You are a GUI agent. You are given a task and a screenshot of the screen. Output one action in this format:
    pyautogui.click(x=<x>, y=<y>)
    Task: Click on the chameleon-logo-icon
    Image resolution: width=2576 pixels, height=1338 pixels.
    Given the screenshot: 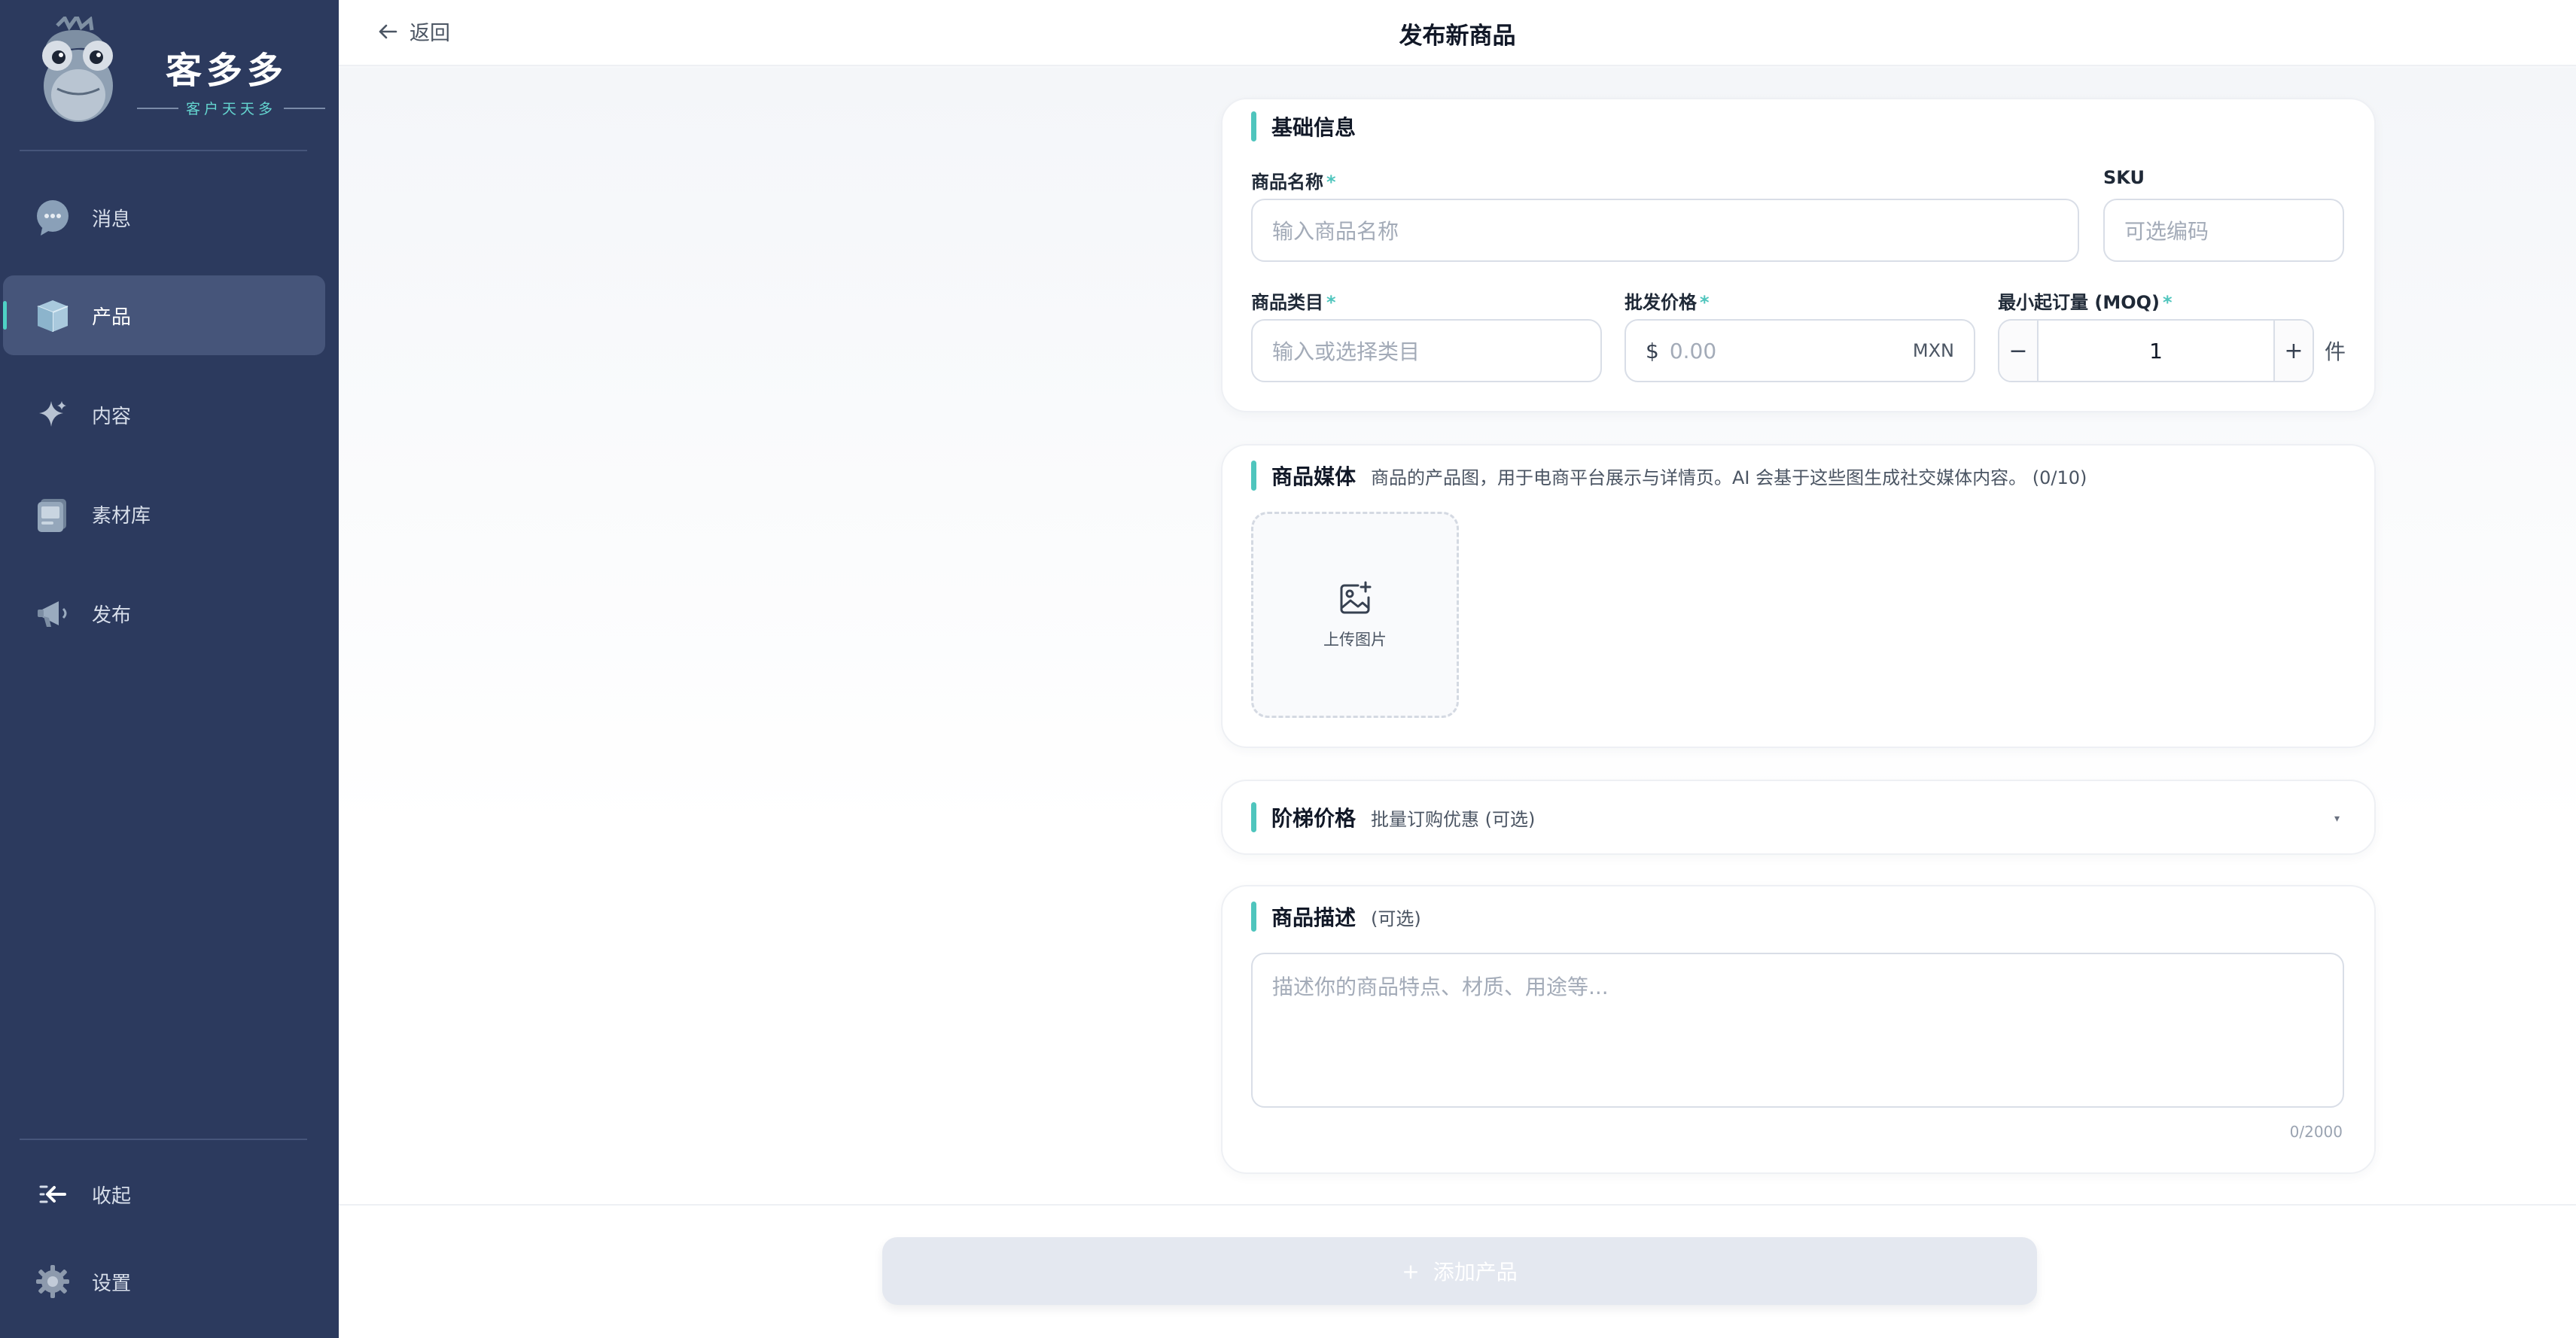 What is the action you would take?
    pyautogui.click(x=77, y=69)
    